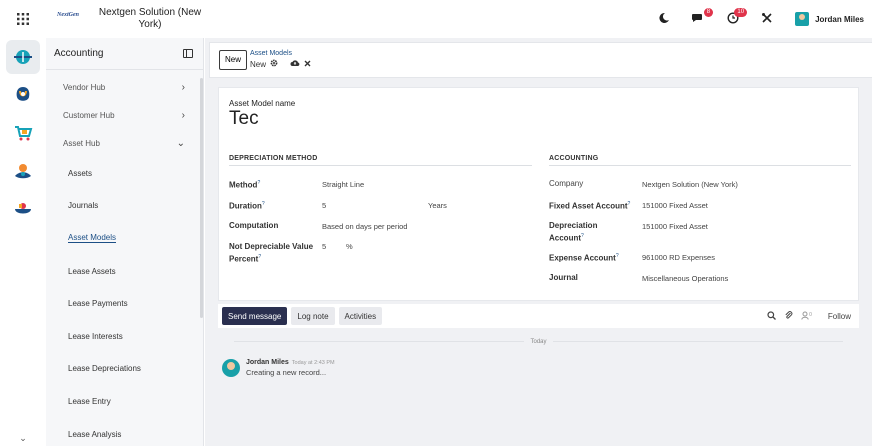 This screenshot has height=446, width=872. I want to click on sidebar-subitem-journals: Journals, so click(124, 206).